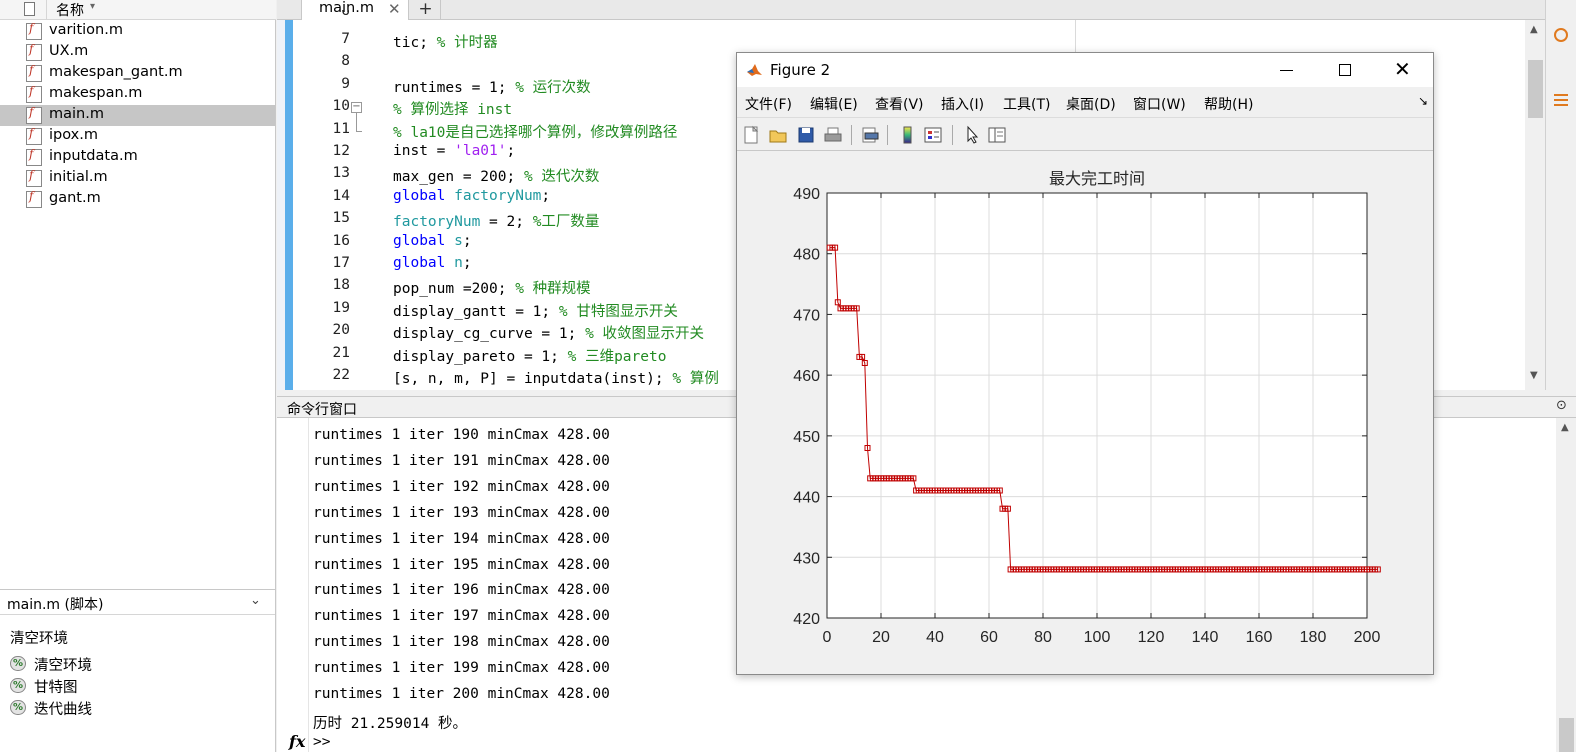 The image size is (1576, 752). I want to click on save-icon, so click(806, 135).